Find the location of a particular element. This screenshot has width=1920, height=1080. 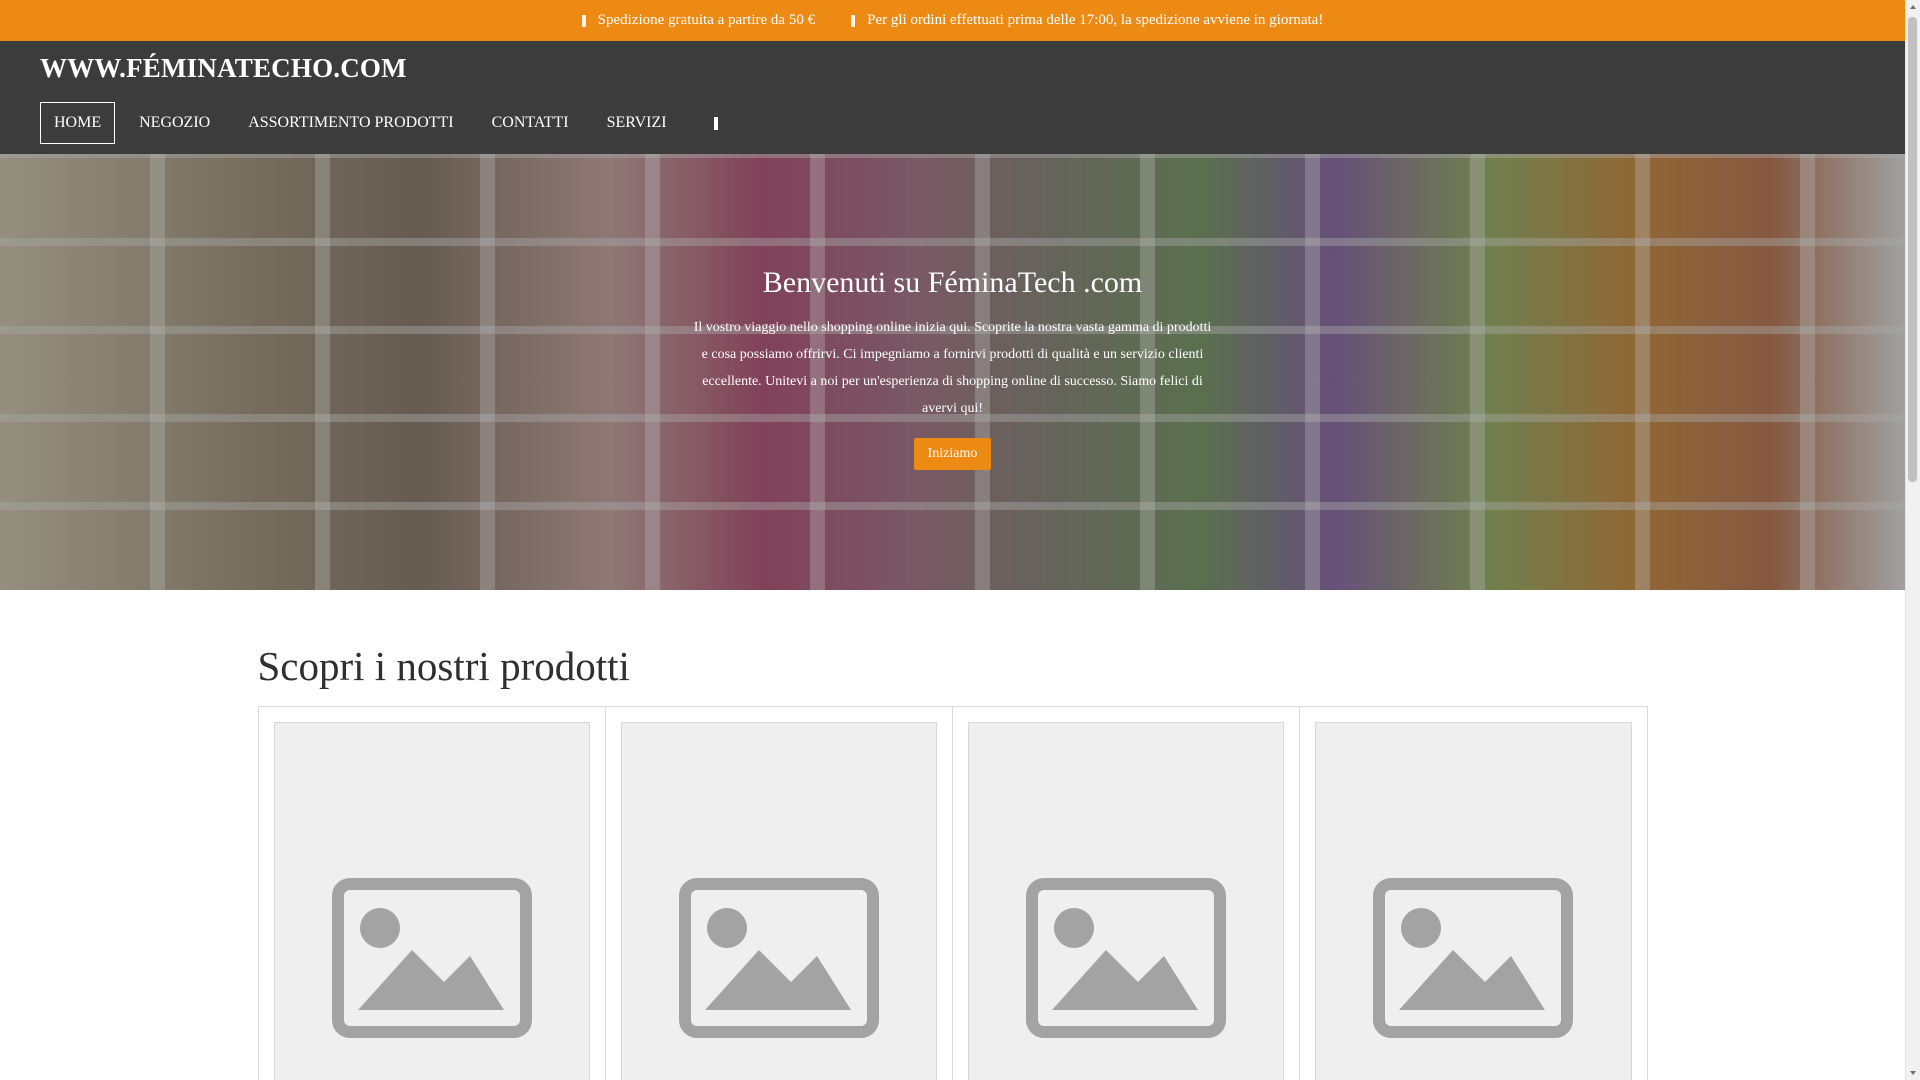

site-title-link: WWW.FÉMINATECHO.COM is located at coordinates (223, 68).